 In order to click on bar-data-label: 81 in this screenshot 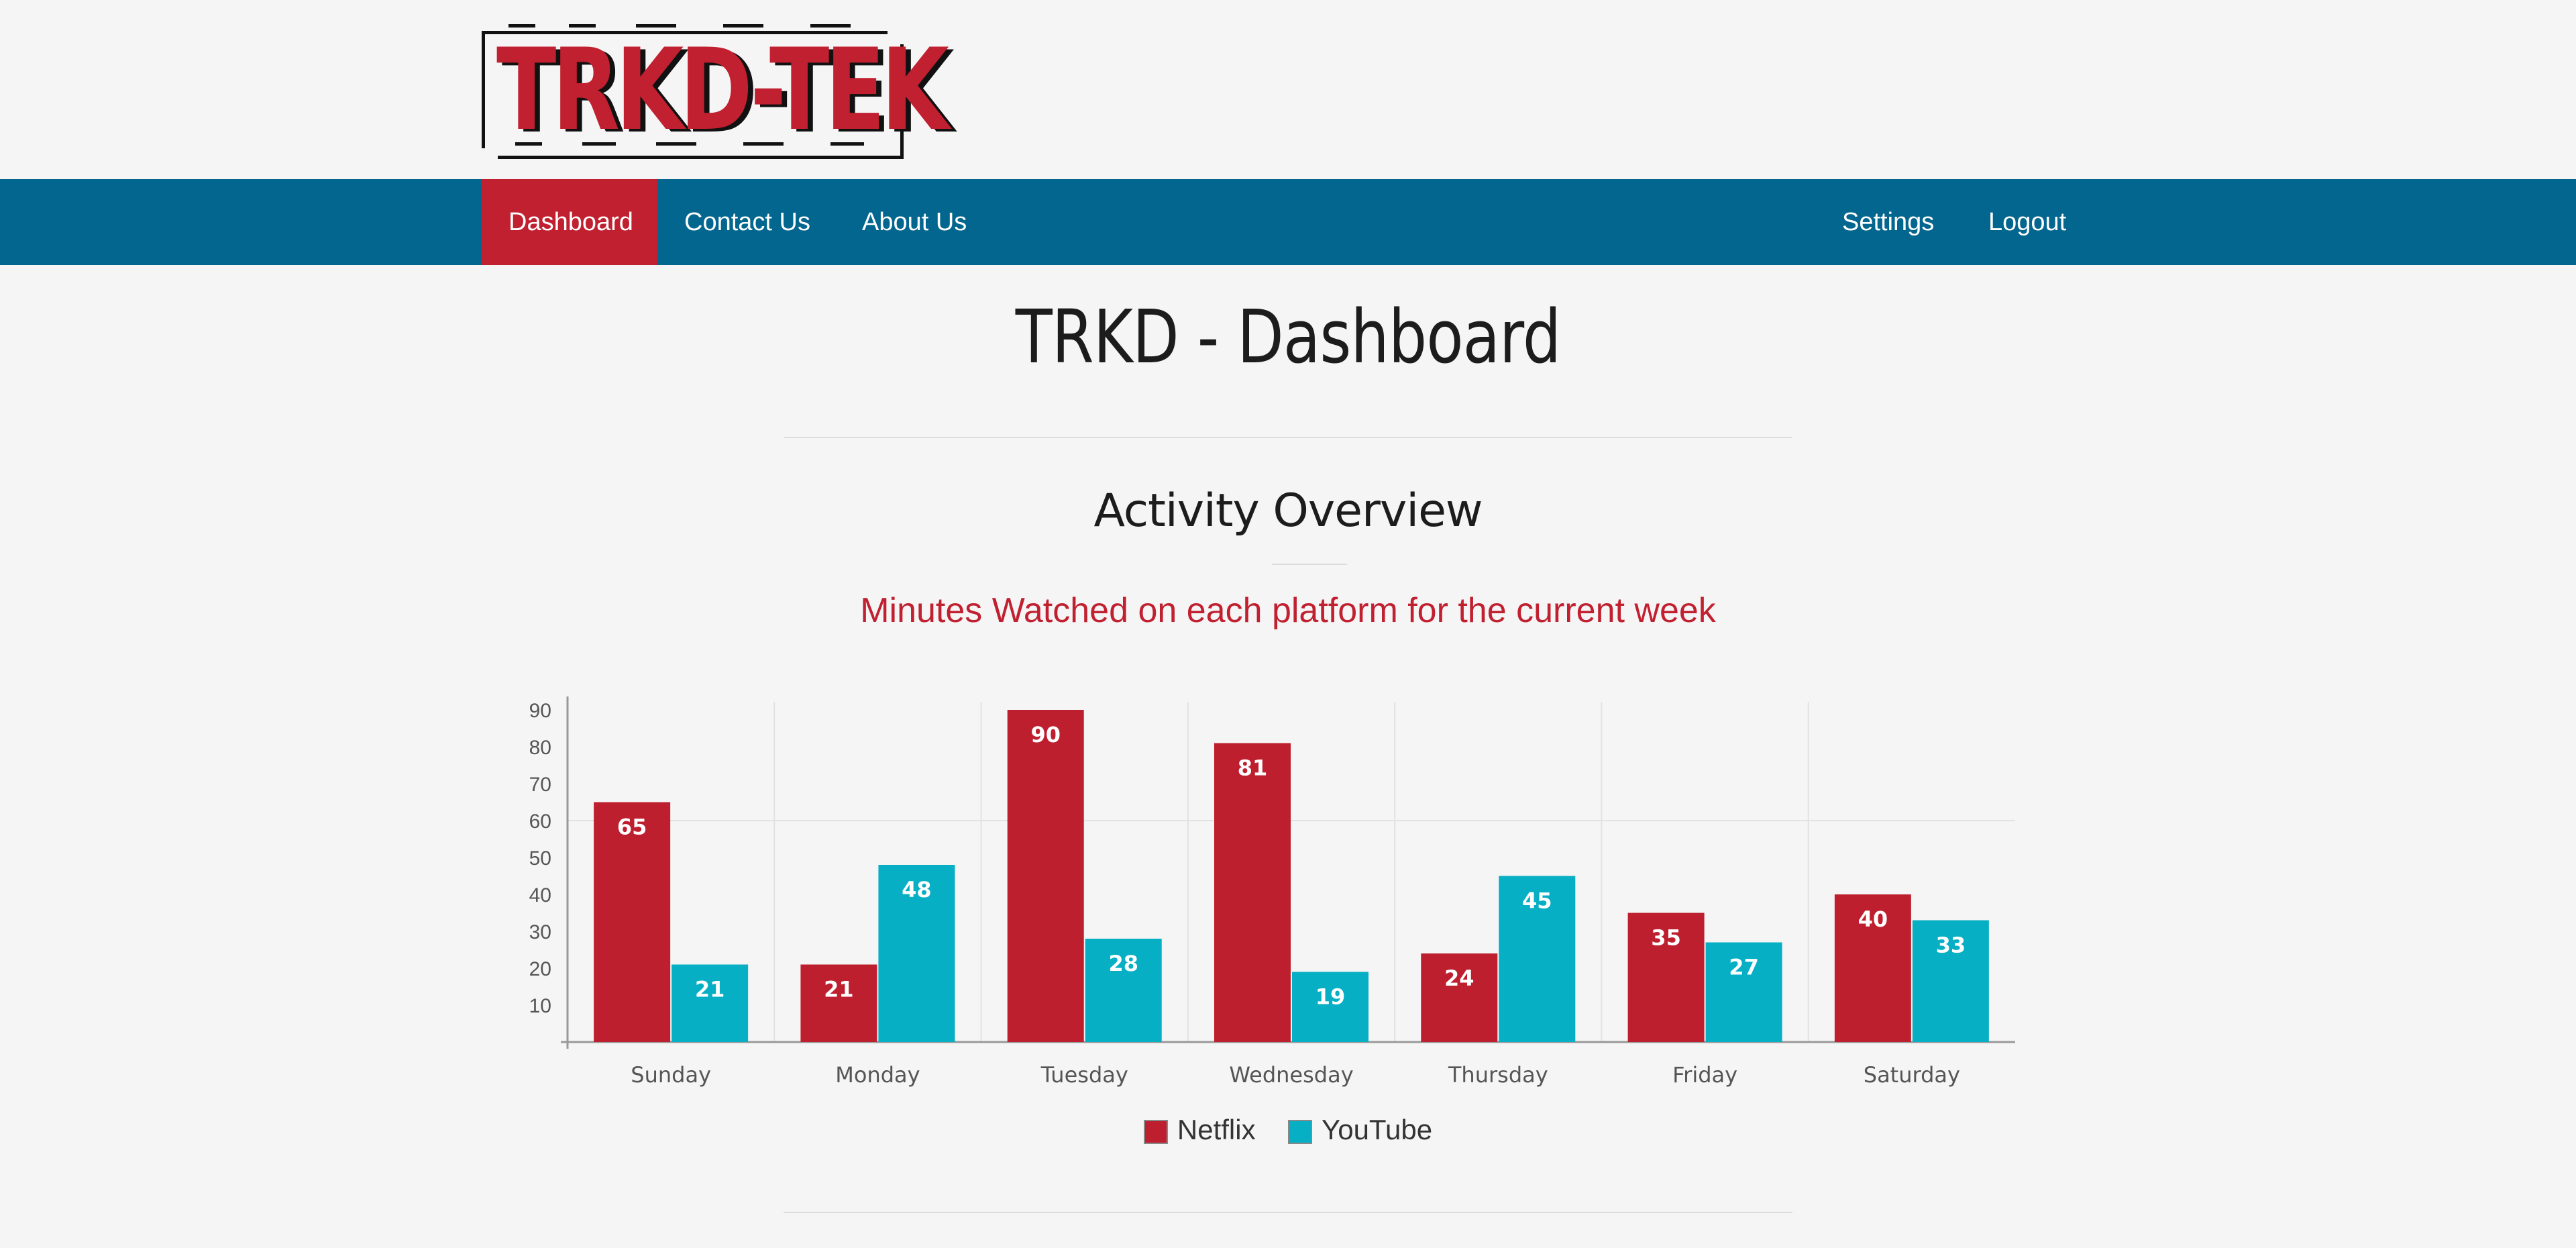, I will do `click(1253, 768)`.